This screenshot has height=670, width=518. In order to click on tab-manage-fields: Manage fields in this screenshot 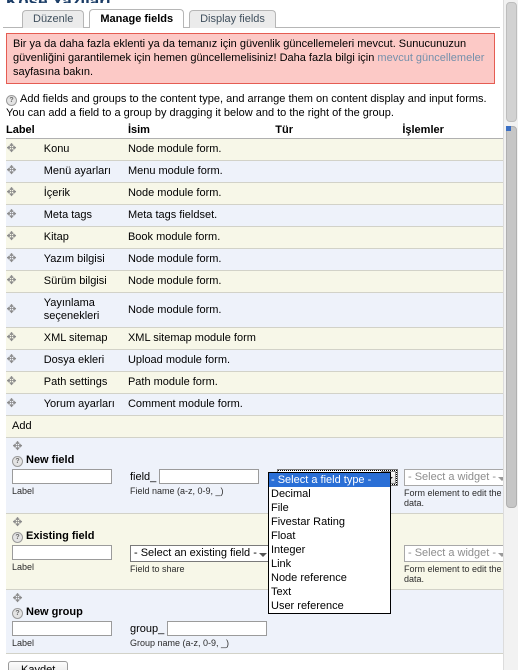, I will do `click(137, 18)`.